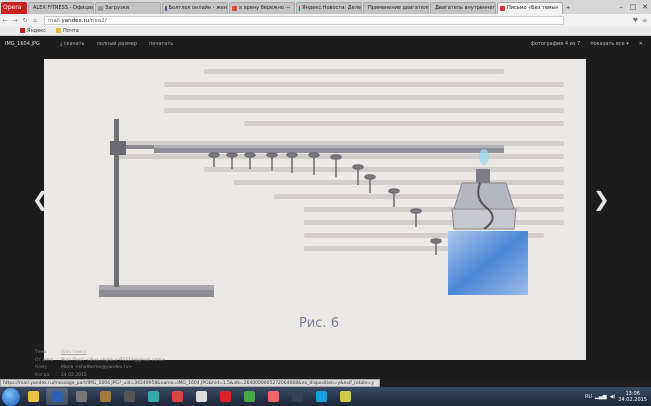 The width and height of the screenshot is (651, 406). I want to click on address-bar: ← → ↻ ⌂ mail.yandex.ru/neo2/ ♥ ≡, so click(325, 20).